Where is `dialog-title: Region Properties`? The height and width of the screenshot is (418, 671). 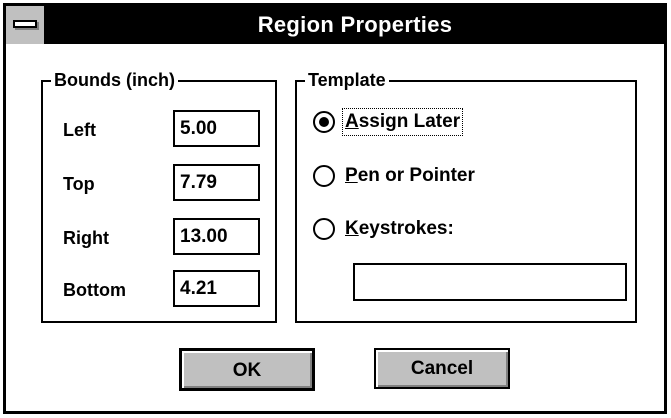 dialog-title: Region Properties is located at coordinates (355, 24).